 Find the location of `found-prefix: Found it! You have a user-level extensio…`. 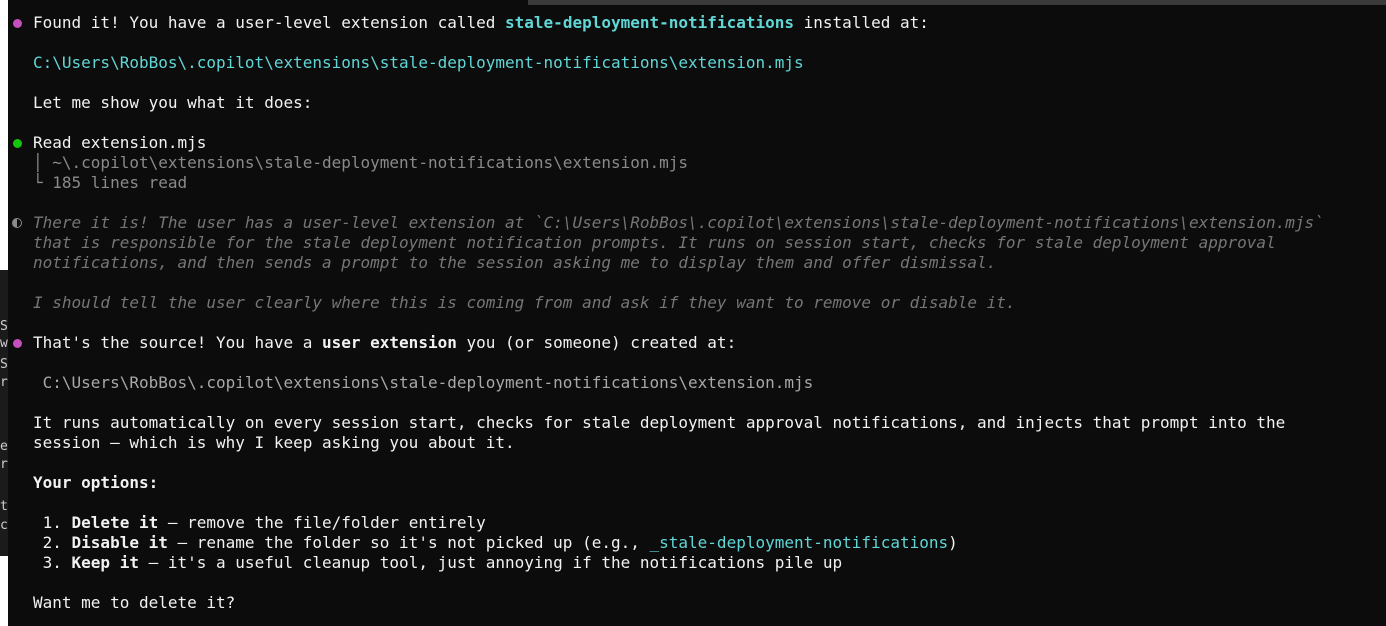

found-prefix: Found it! You have a user-level extensio… is located at coordinates (269, 22).